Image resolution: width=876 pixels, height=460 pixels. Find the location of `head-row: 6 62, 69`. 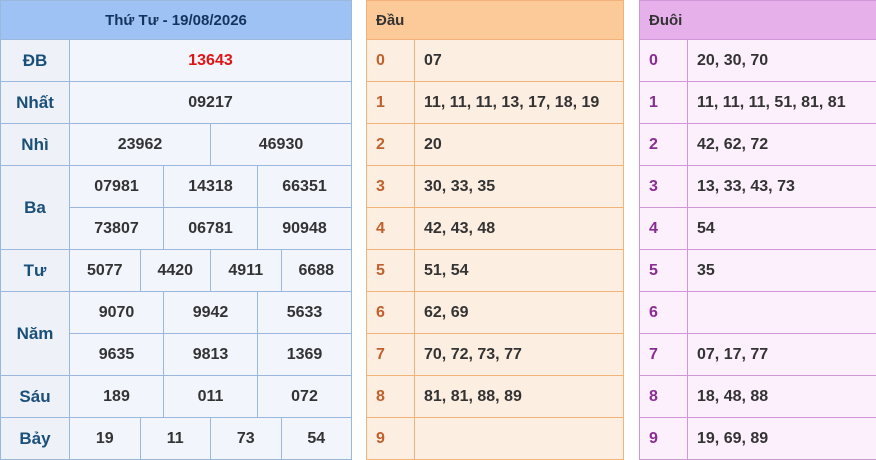

head-row: 6 62, 69 is located at coordinates (495, 312).